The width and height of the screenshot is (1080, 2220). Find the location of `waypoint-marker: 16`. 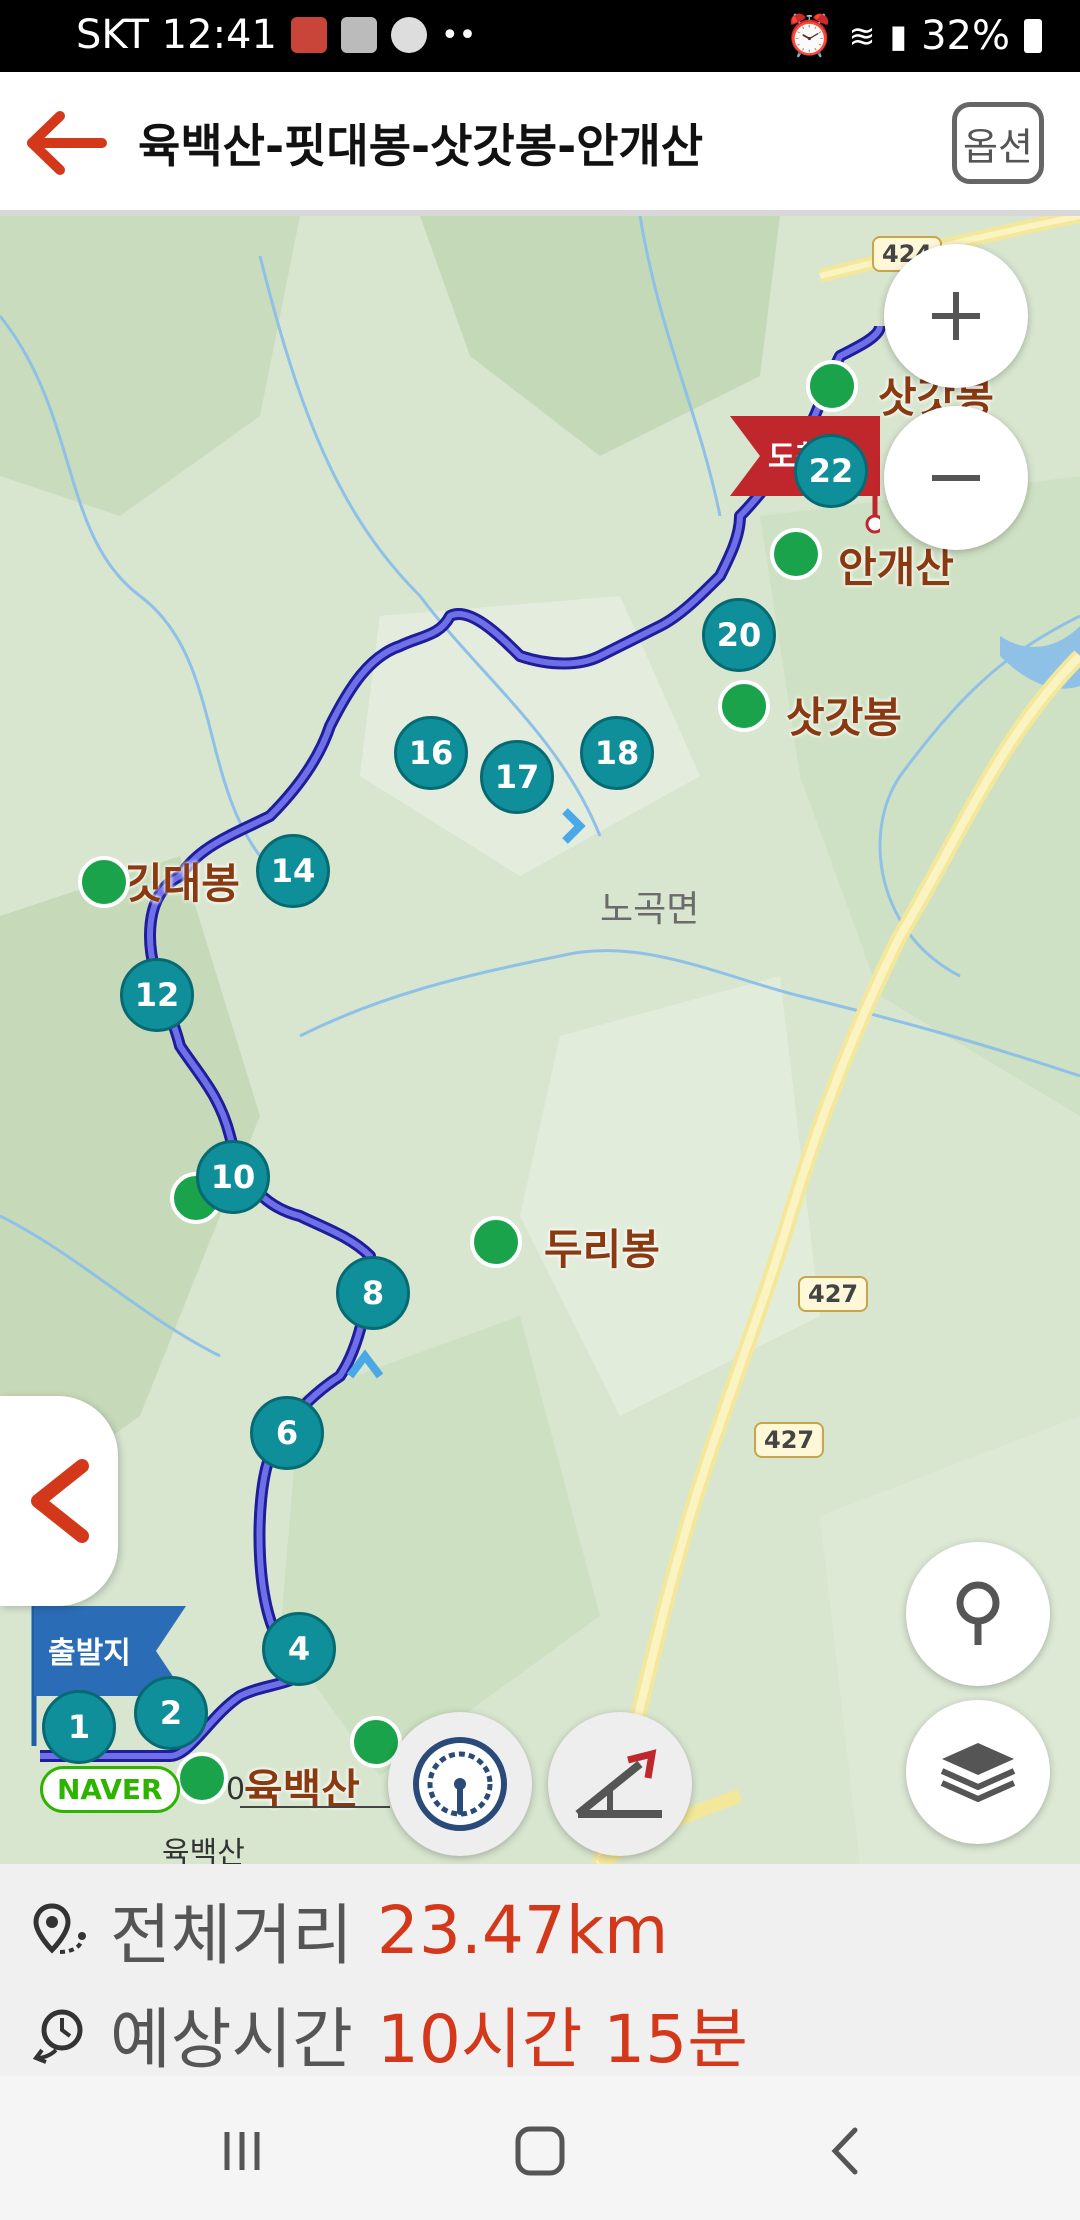

waypoint-marker: 16 is located at coordinates (431, 753).